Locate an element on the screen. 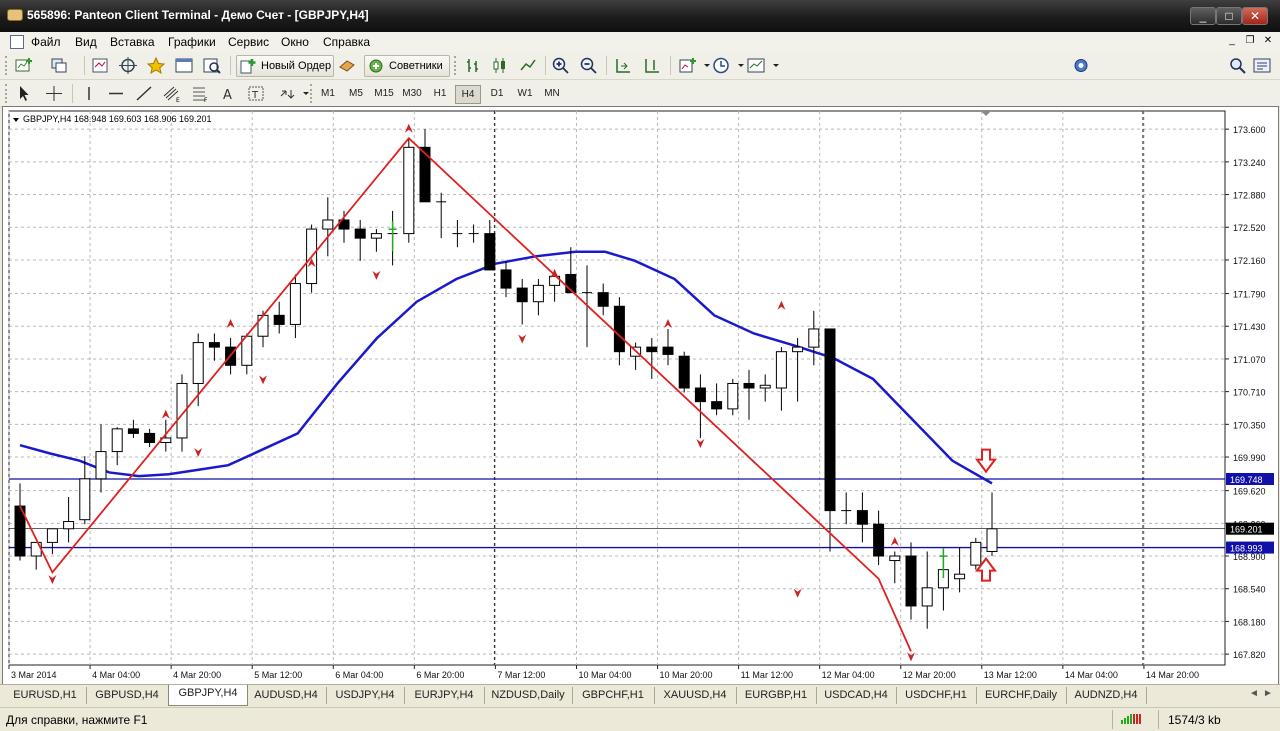 The image size is (1280, 731). mdi-restore-button: ❐ is located at coordinates (1250, 41).